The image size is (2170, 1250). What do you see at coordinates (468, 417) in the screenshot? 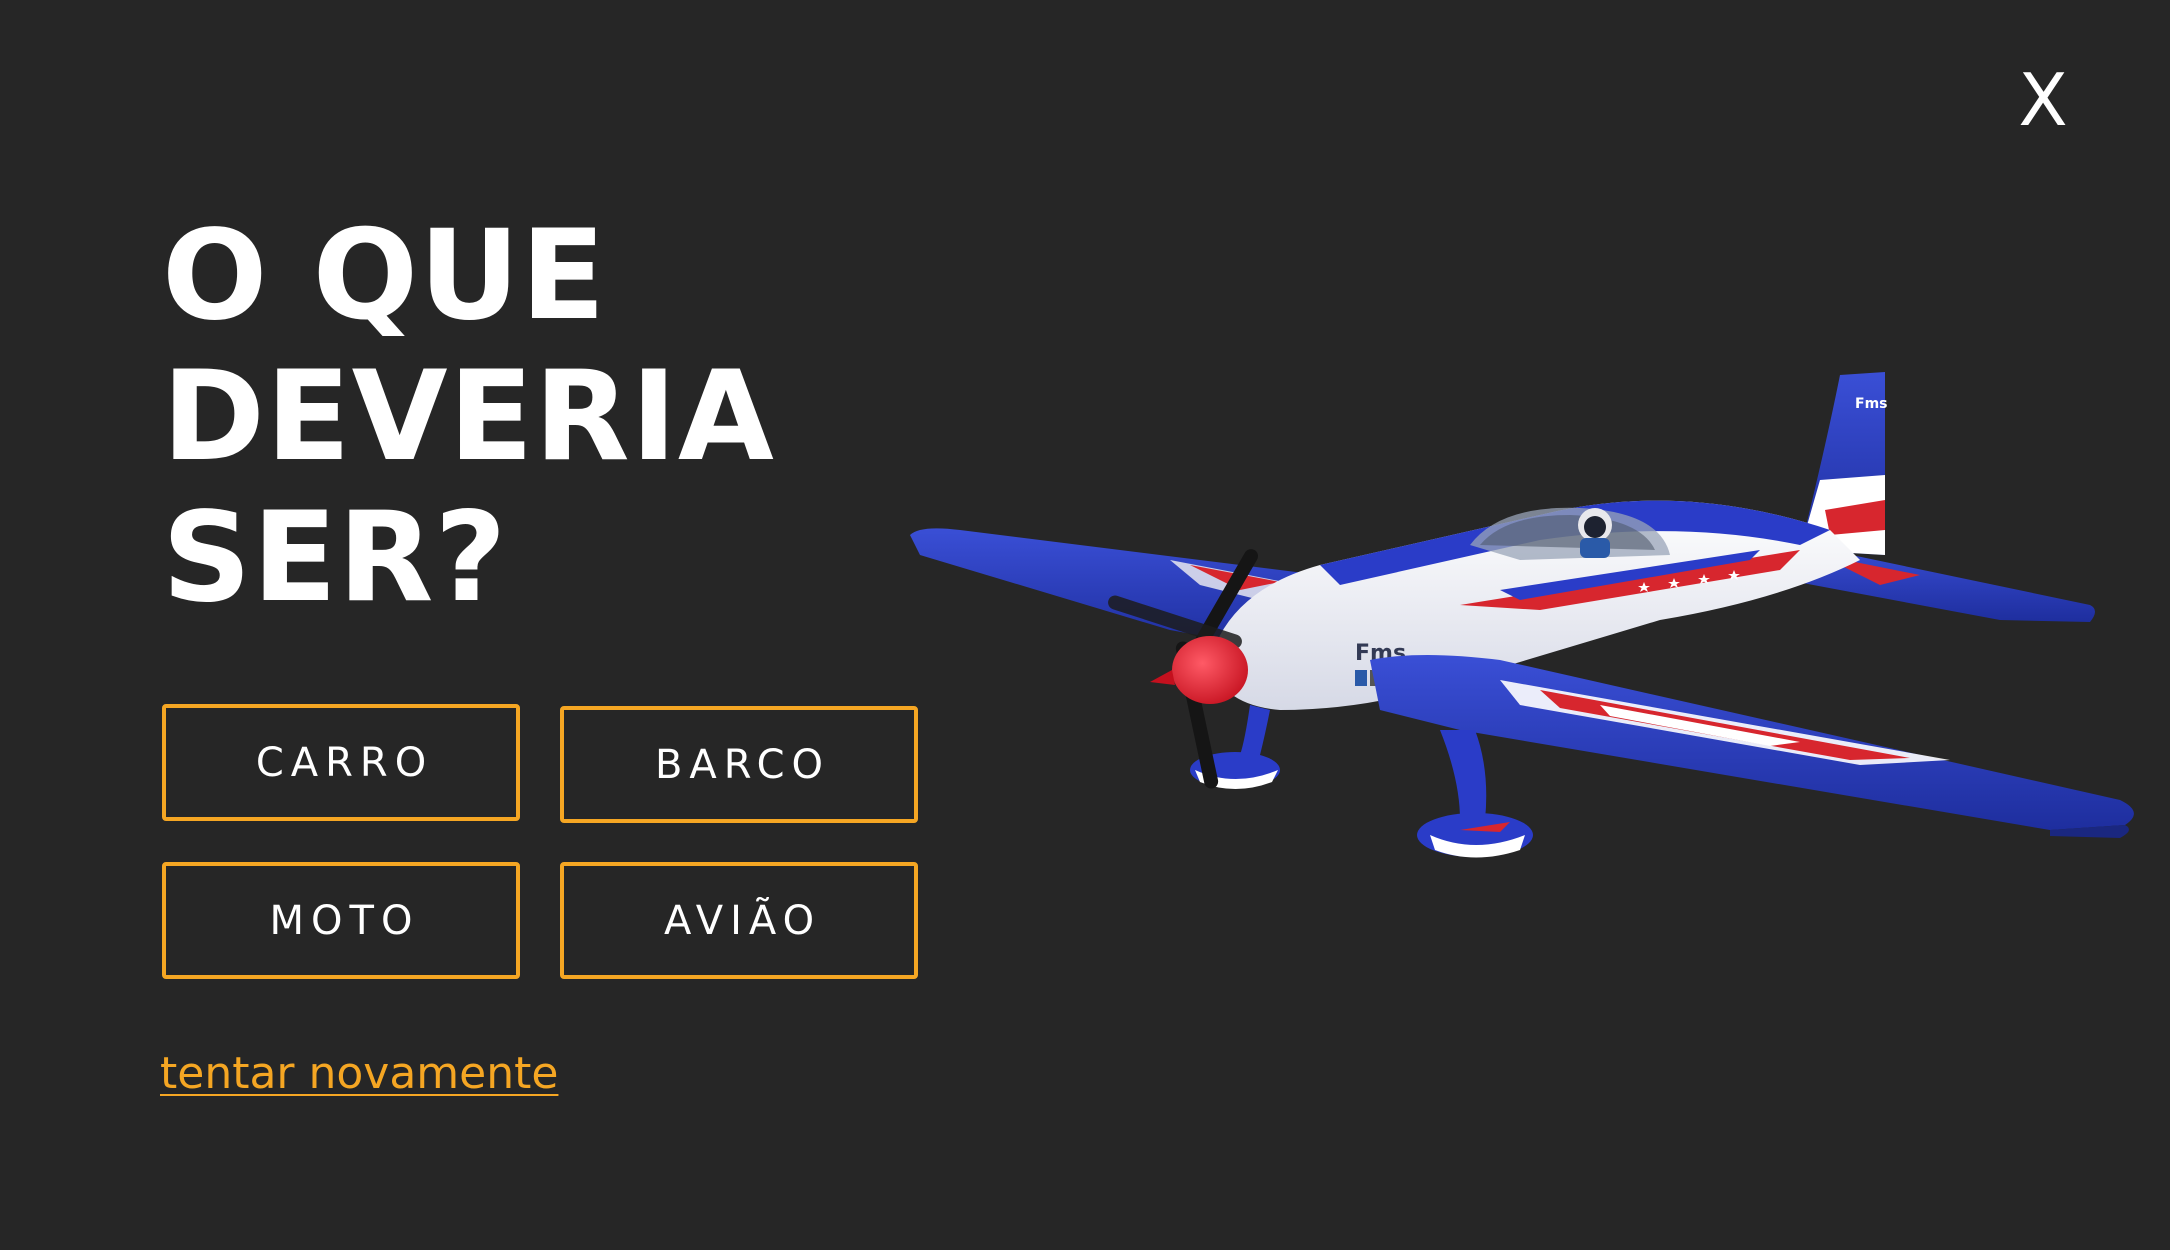
I see `question-line-2: DEVERIA` at bounding box center [468, 417].